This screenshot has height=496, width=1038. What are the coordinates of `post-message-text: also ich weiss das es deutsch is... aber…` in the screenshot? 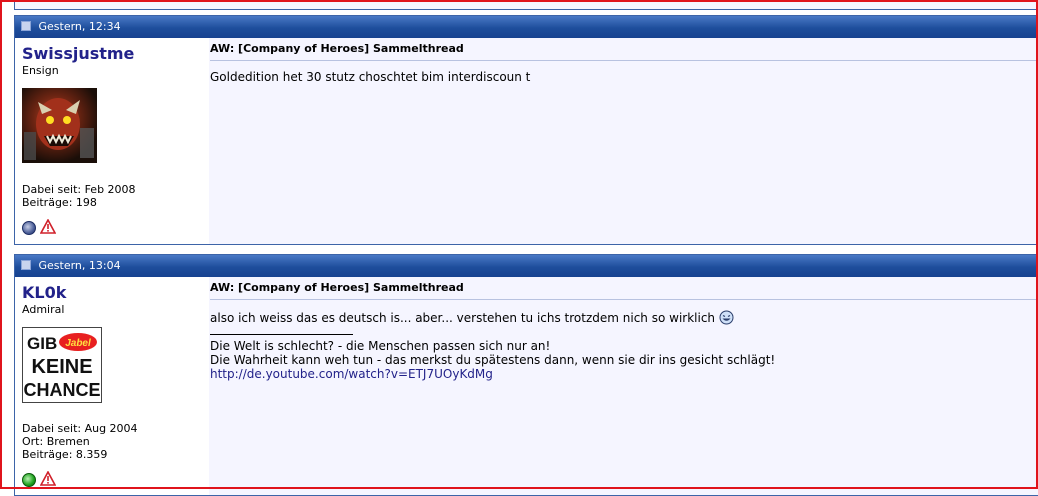 It's located at (463, 318).